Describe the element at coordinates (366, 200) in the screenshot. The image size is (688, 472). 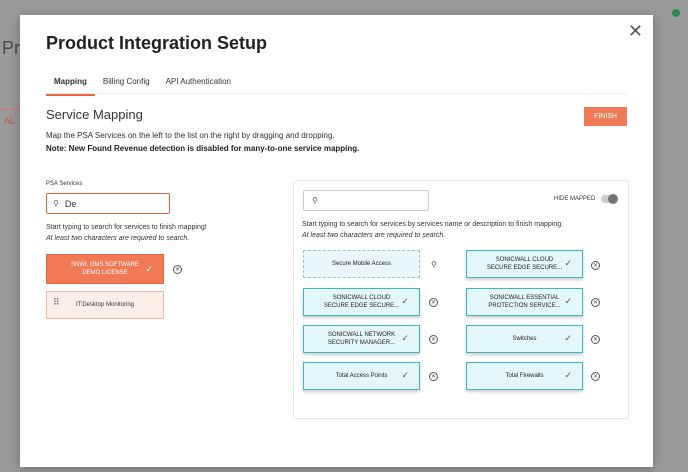
I see `services-search-input: ⚲` at that location.